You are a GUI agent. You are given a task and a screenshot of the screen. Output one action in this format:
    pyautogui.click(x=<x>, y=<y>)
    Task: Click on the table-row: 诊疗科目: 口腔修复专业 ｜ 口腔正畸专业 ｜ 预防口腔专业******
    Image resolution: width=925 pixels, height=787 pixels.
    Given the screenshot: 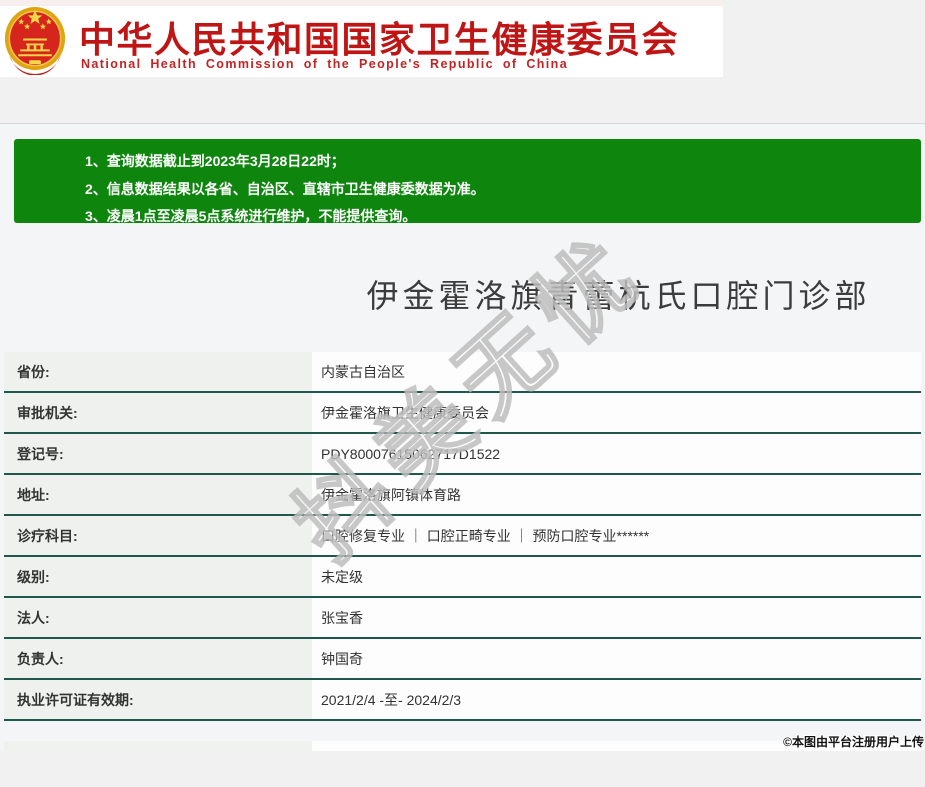 What is the action you would take?
    pyautogui.click(x=462, y=536)
    